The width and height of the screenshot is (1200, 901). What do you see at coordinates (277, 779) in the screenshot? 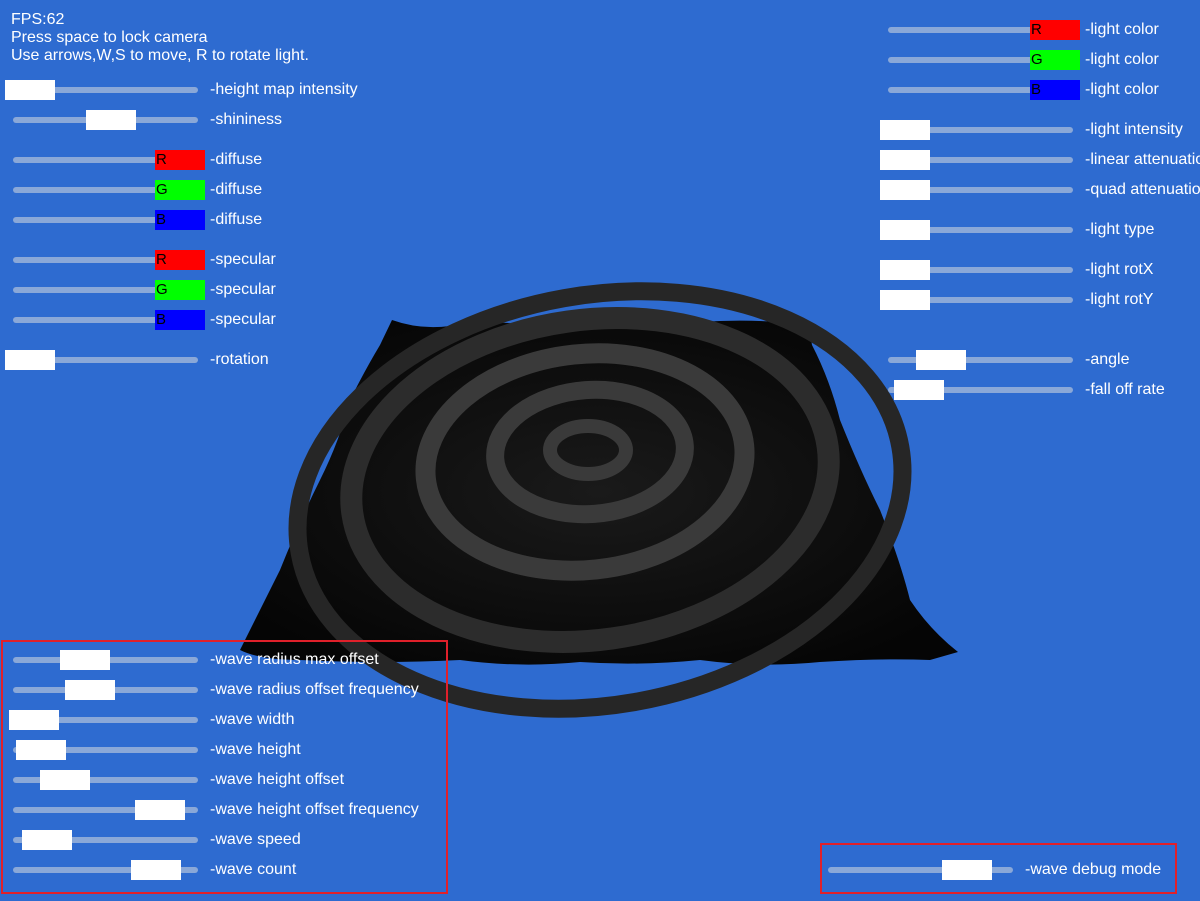
I see `slider-label: -wave height offset` at bounding box center [277, 779].